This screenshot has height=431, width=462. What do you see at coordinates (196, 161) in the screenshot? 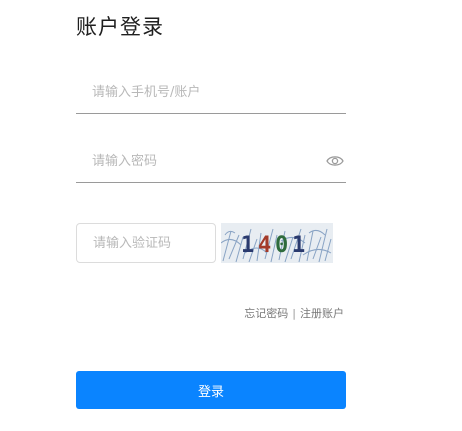
I see `password-input` at bounding box center [196, 161].